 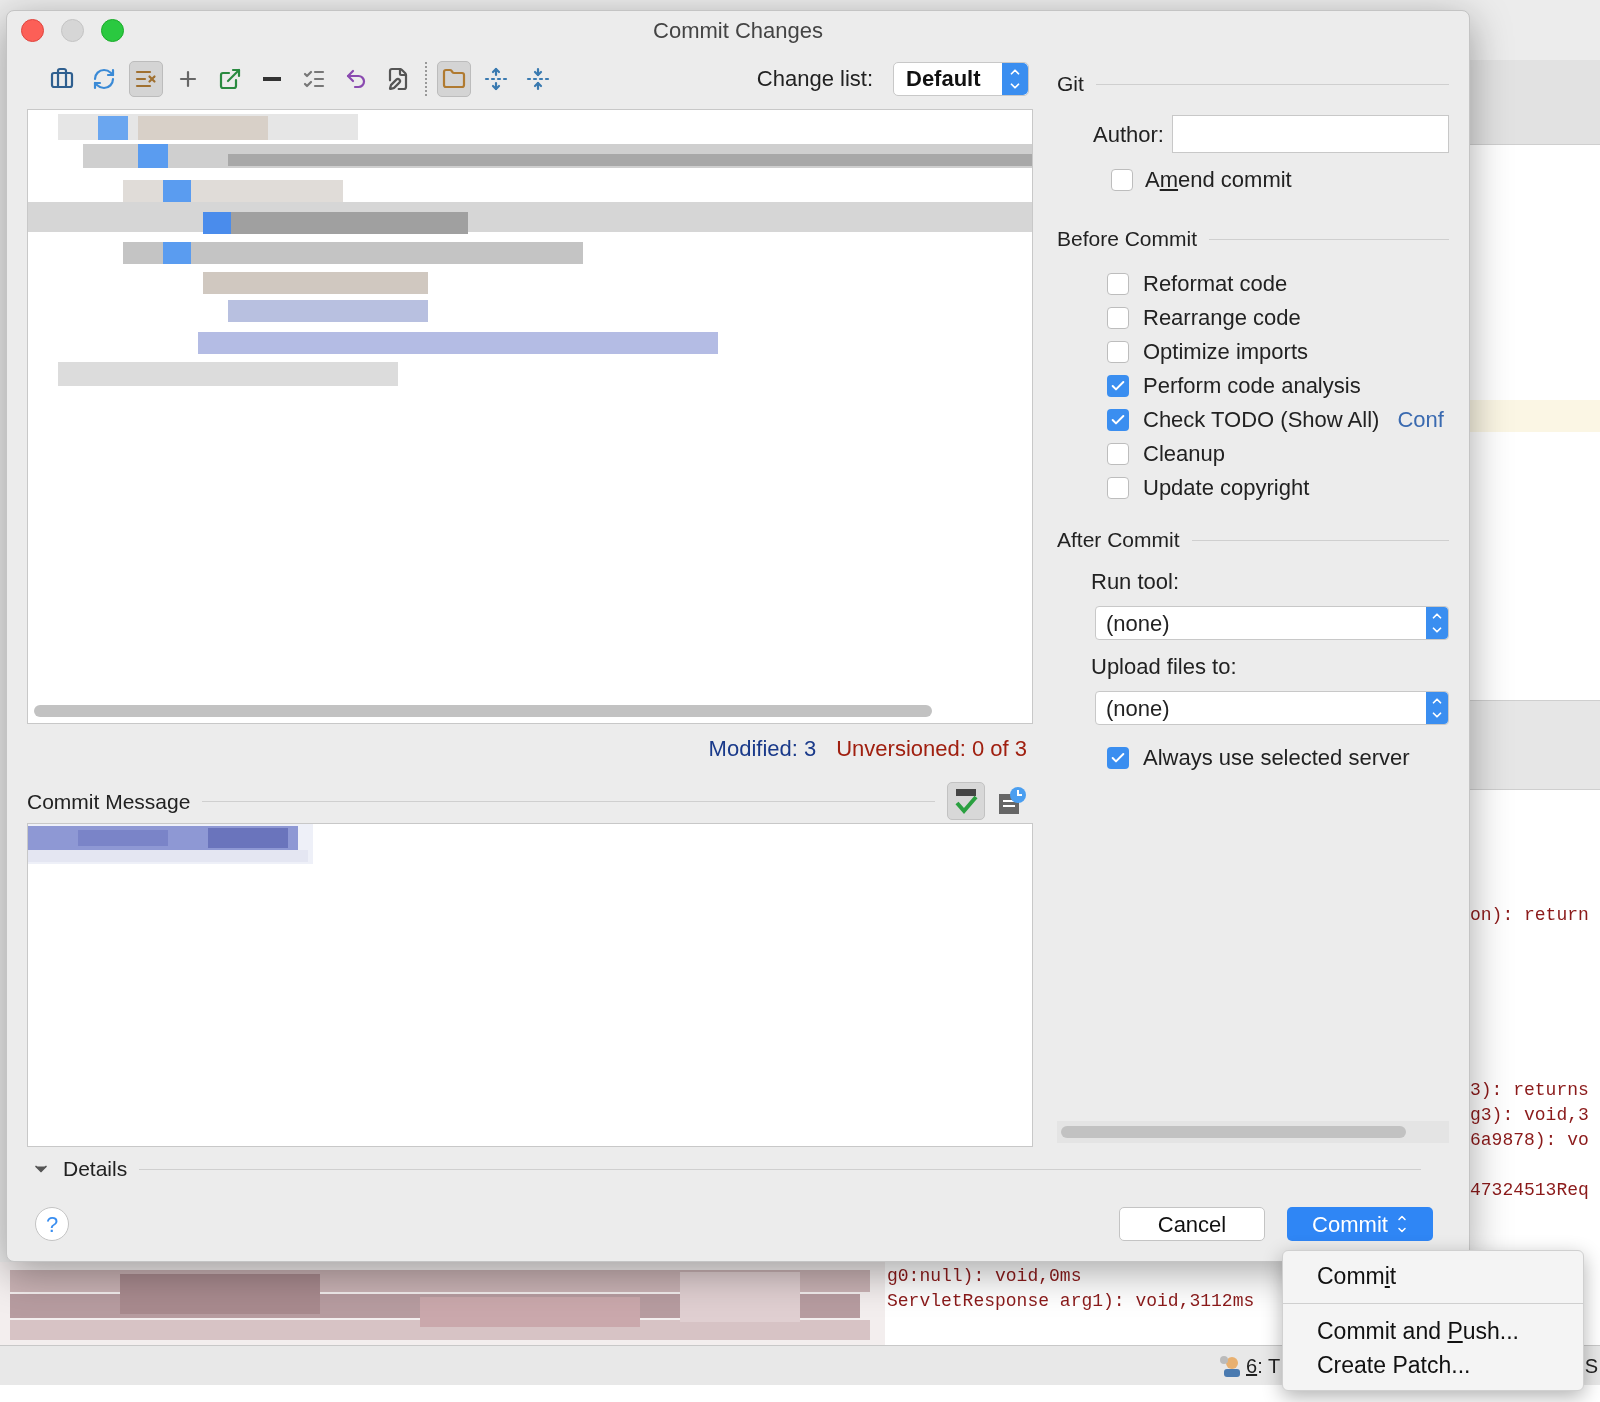 What do you see at coordinates (961, 78) in the screenshot?
I see `change-list-dropdown: Default` at bounding box center [961, 78].